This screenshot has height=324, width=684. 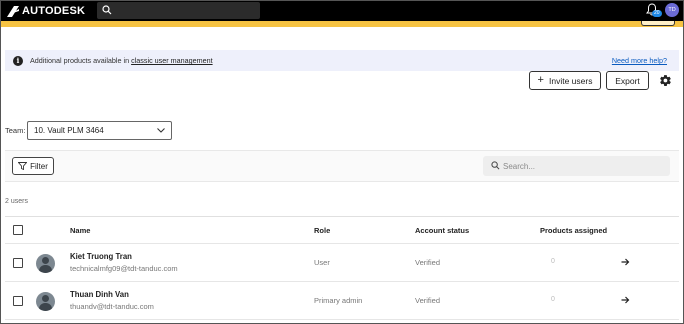 What do you see at coordinates (18, 230) in the screenshot?
I see `select-all-checkbox` at bounding box center [18, 230].